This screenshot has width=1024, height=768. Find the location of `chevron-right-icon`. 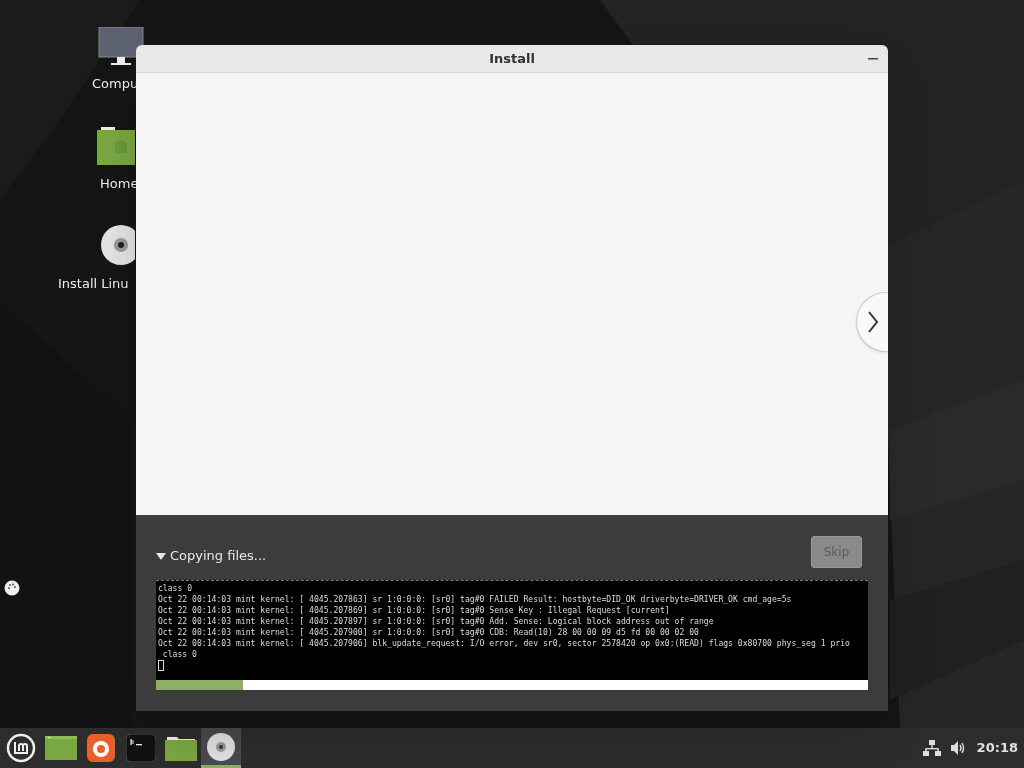

chevron-right-icon is located at coordinates (872, 322).